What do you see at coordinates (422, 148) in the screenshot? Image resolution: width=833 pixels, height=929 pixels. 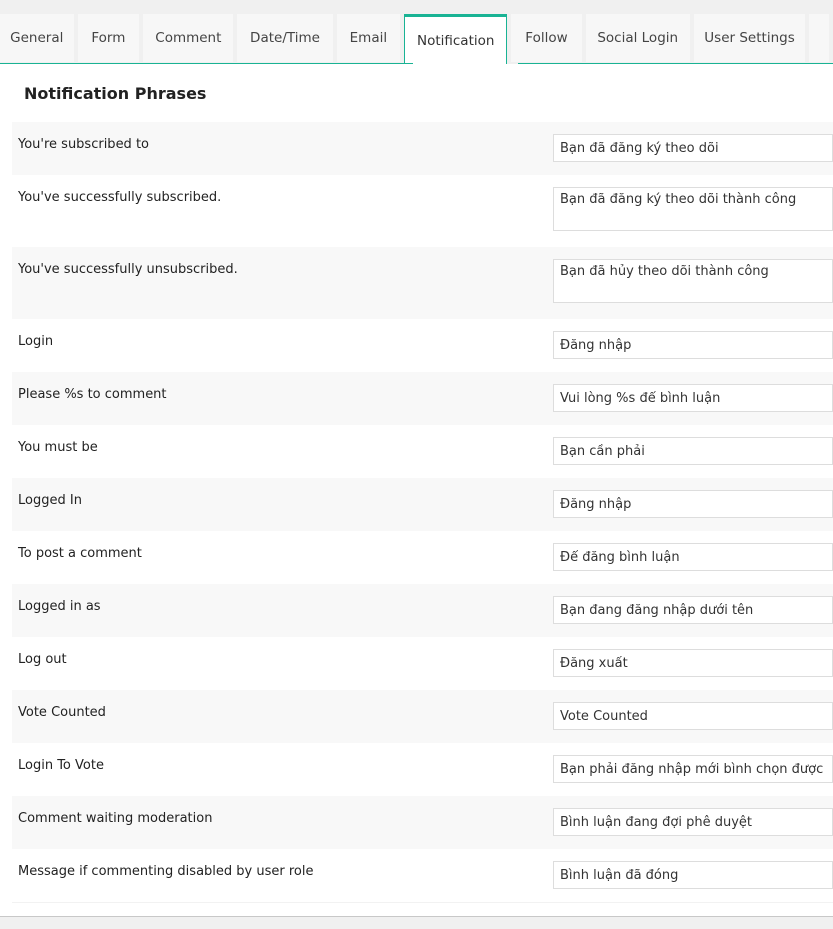 I see `phrase-row: You're subscribed to` at bounding box center [422, 148].